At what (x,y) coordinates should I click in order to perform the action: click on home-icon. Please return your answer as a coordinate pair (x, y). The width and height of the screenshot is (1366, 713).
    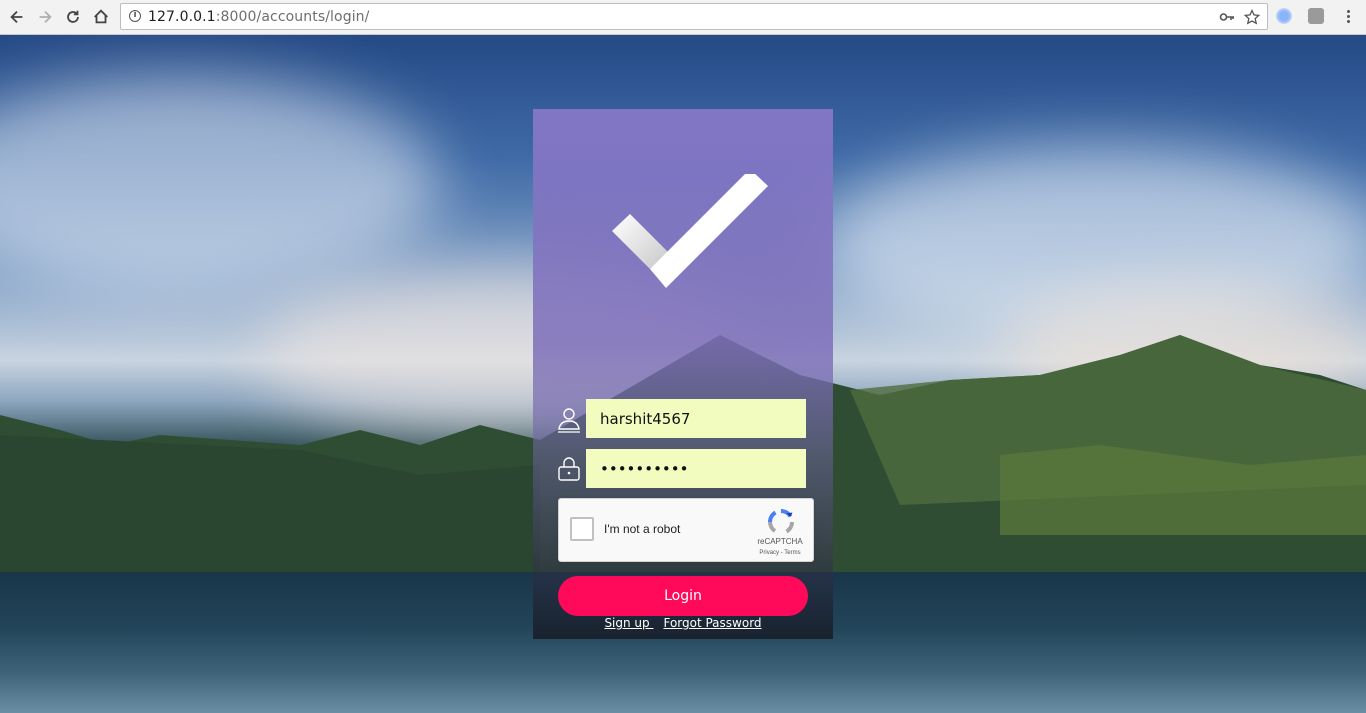
    Looking at the image, I should click on (101, 17).